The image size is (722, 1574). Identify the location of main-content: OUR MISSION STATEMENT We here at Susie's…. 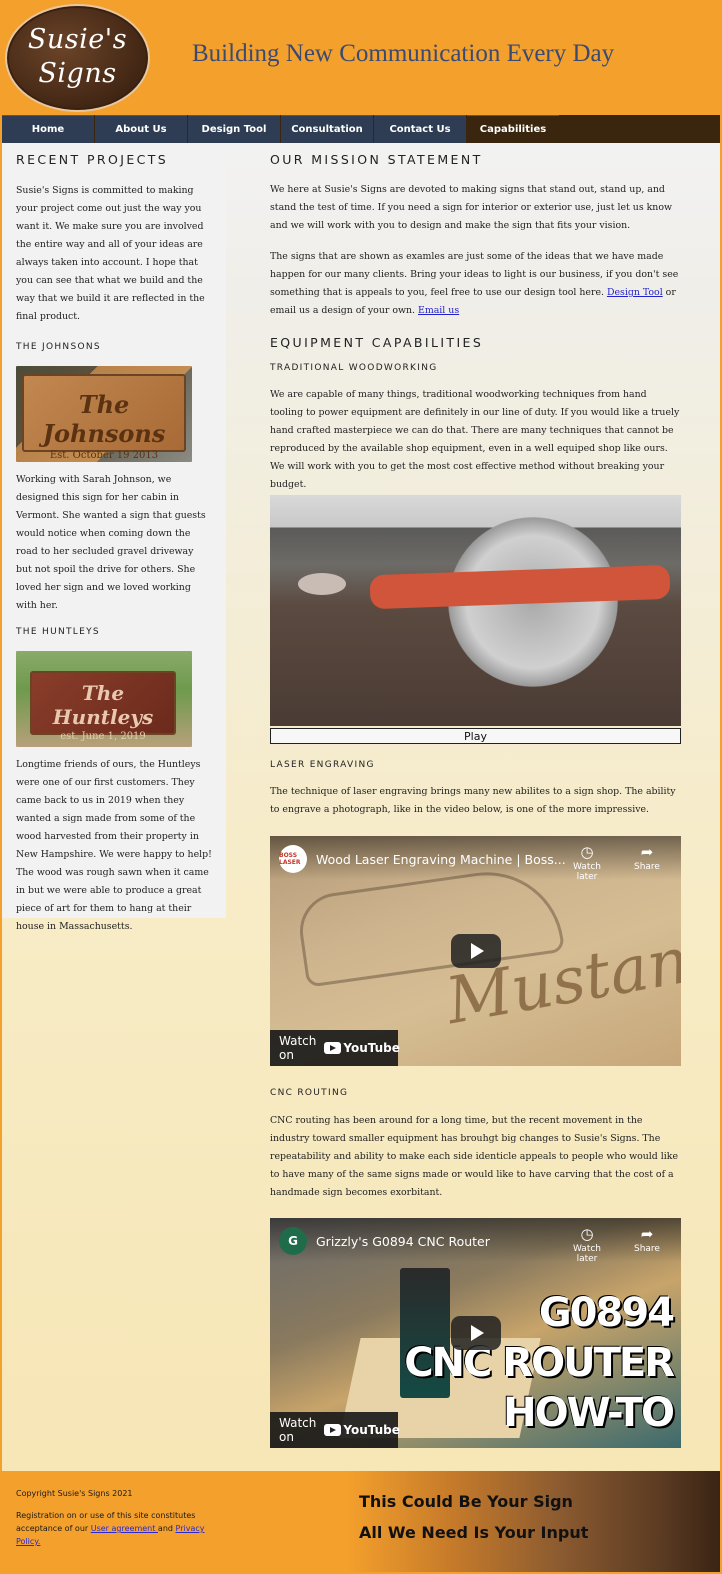
(476, 318).